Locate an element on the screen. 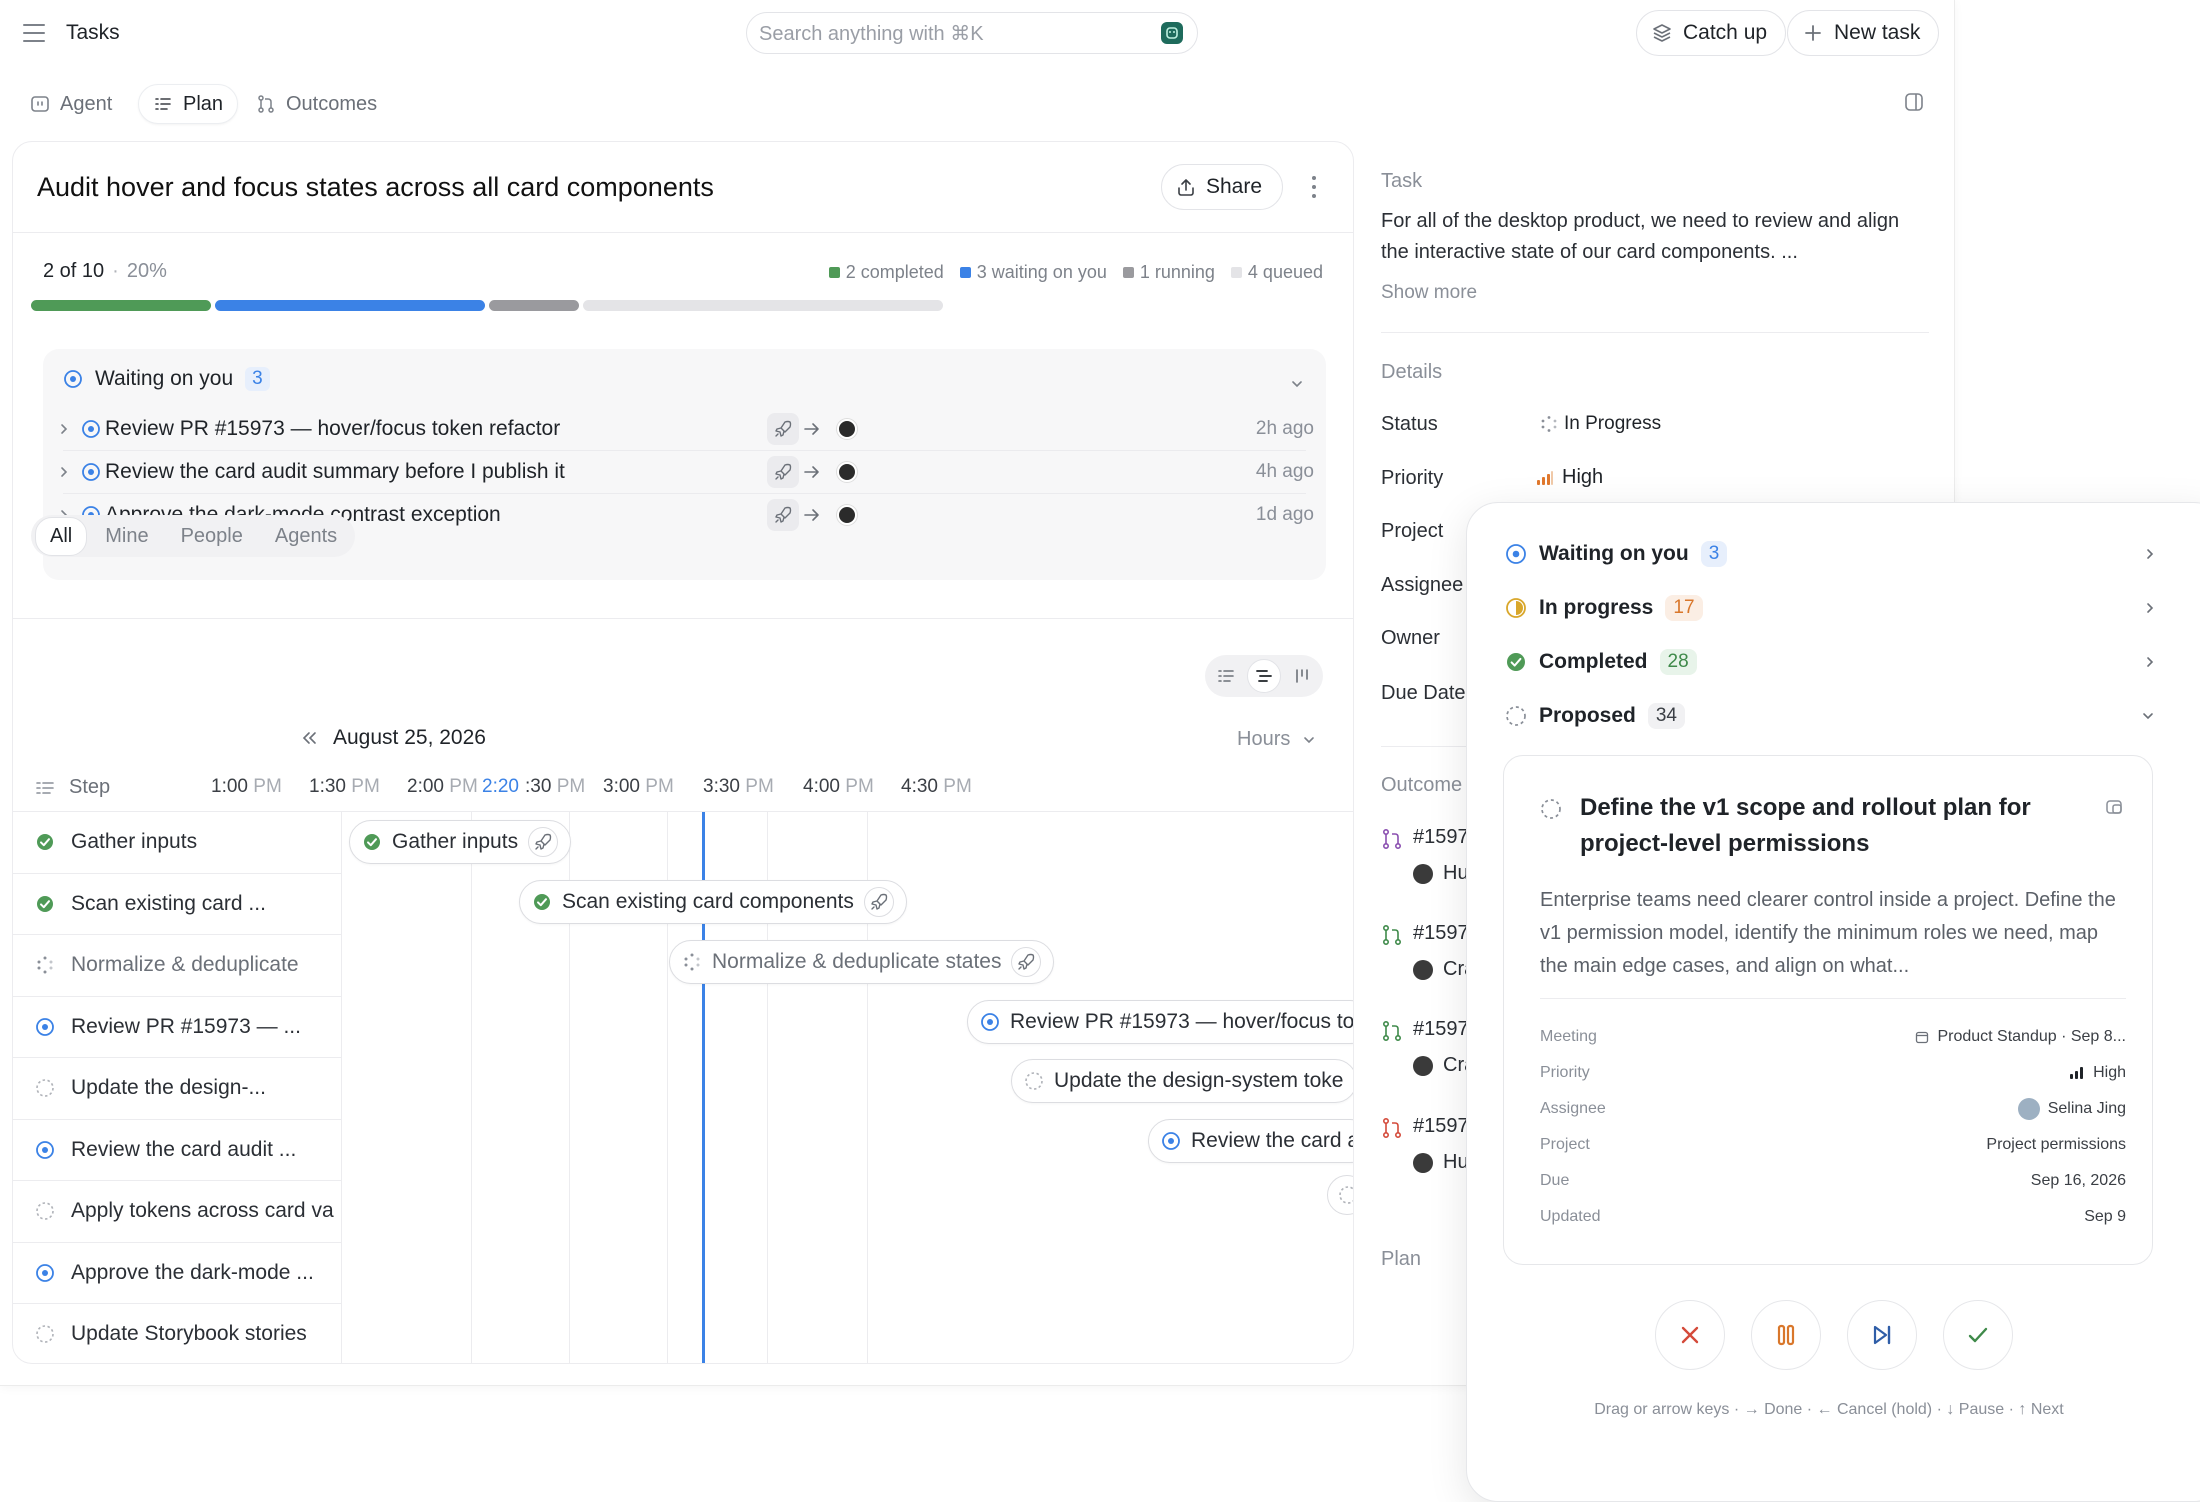 The width and height of the screenshot is (2200, 1502). status-group-row: Completed 28 is located at coordinates (1830, 662).